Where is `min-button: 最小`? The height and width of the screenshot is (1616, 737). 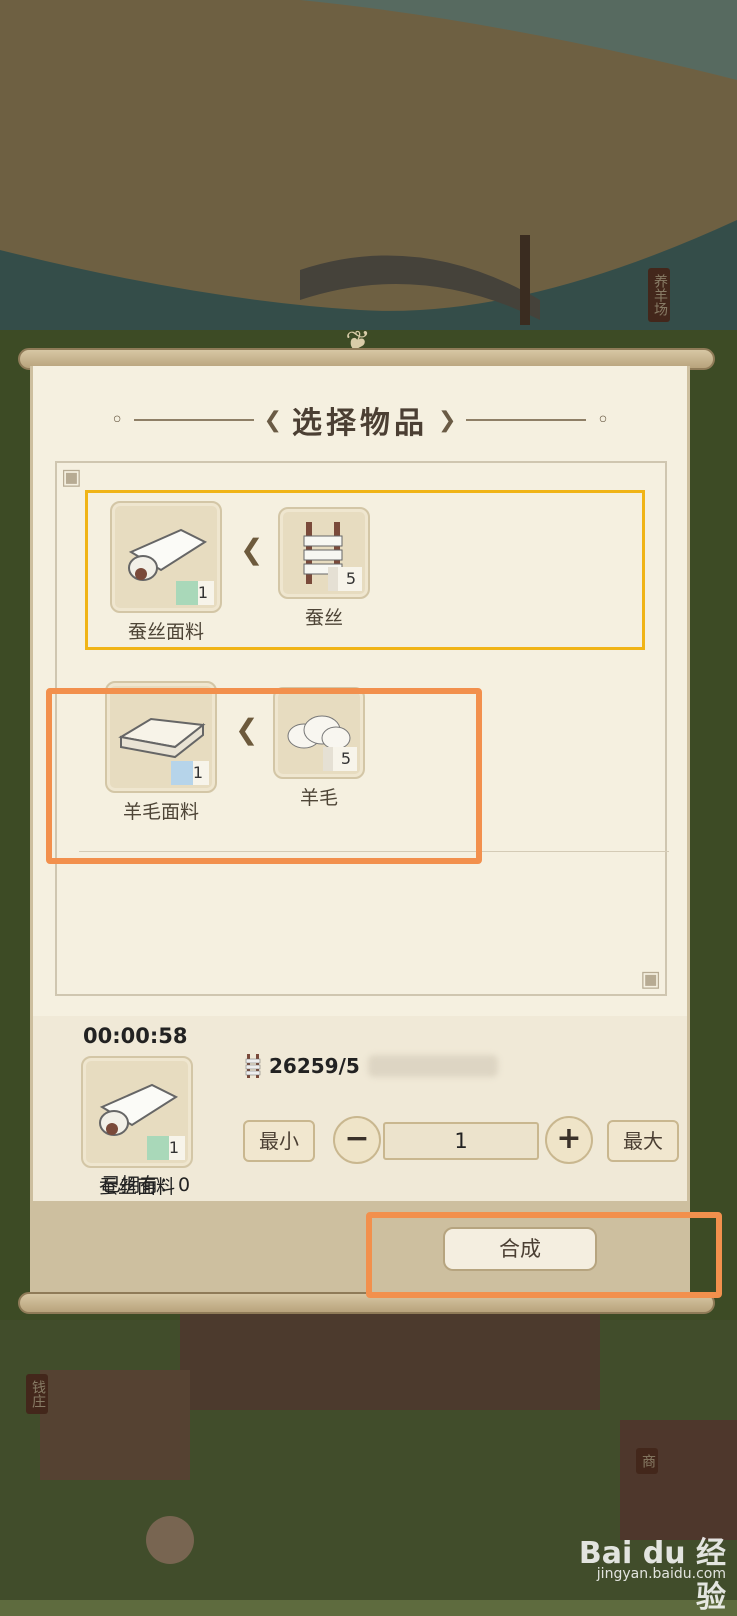 min-button: 最小 is located at coordinates (279, 1141).